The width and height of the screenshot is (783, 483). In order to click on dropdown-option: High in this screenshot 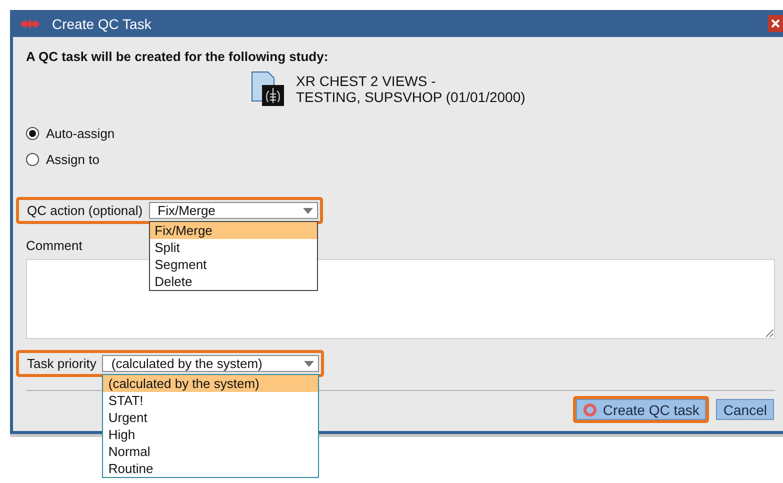, I will do `click(210, 434)`.